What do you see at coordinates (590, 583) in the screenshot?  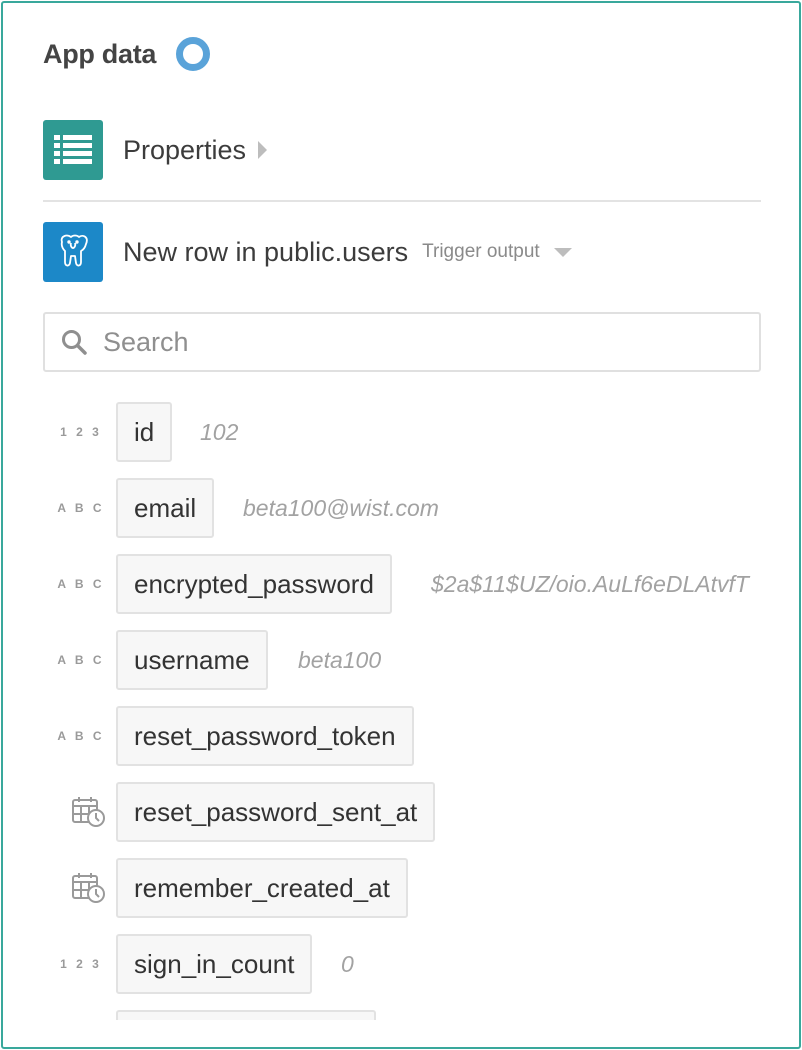 I see `field-value-encrypted-password: $2a$11$UZ/oio.AuLf6eDLAtvfT` at bounding box center [590, 583].